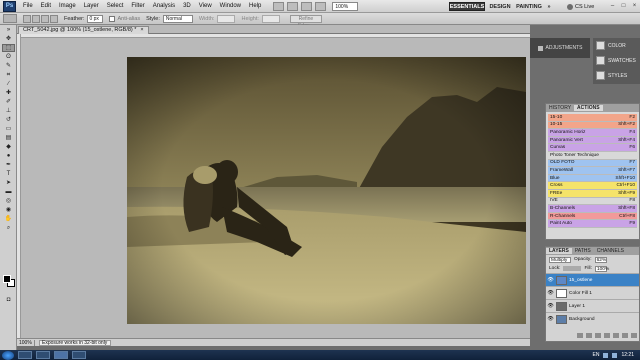 This screenshot has height=360, width=640. What do you see at coordinates (95, 18) in the screenshot?
I see `feather-input: 0 px` at bounding box center [95, 18].